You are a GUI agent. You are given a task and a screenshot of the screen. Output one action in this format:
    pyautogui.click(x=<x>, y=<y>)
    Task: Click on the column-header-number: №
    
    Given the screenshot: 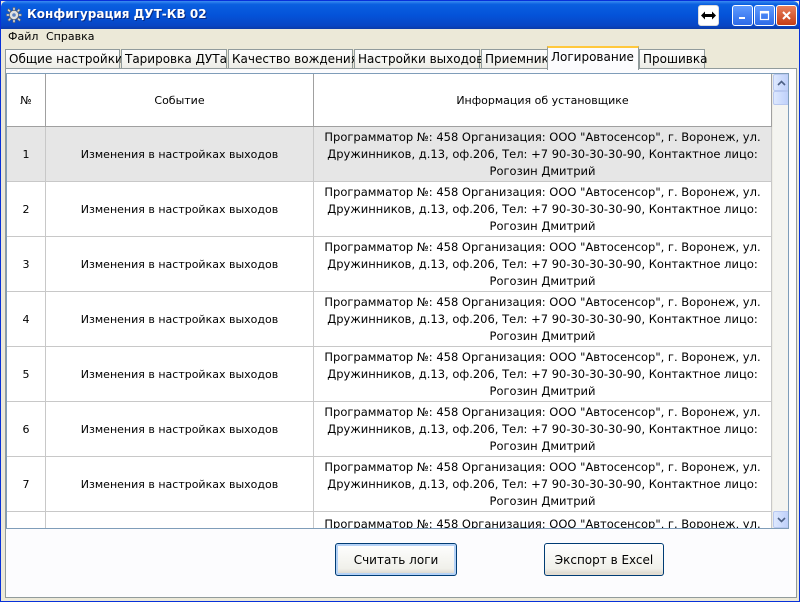 What is the action you would take?
    pyautogui.click(x=26, y=100)
    